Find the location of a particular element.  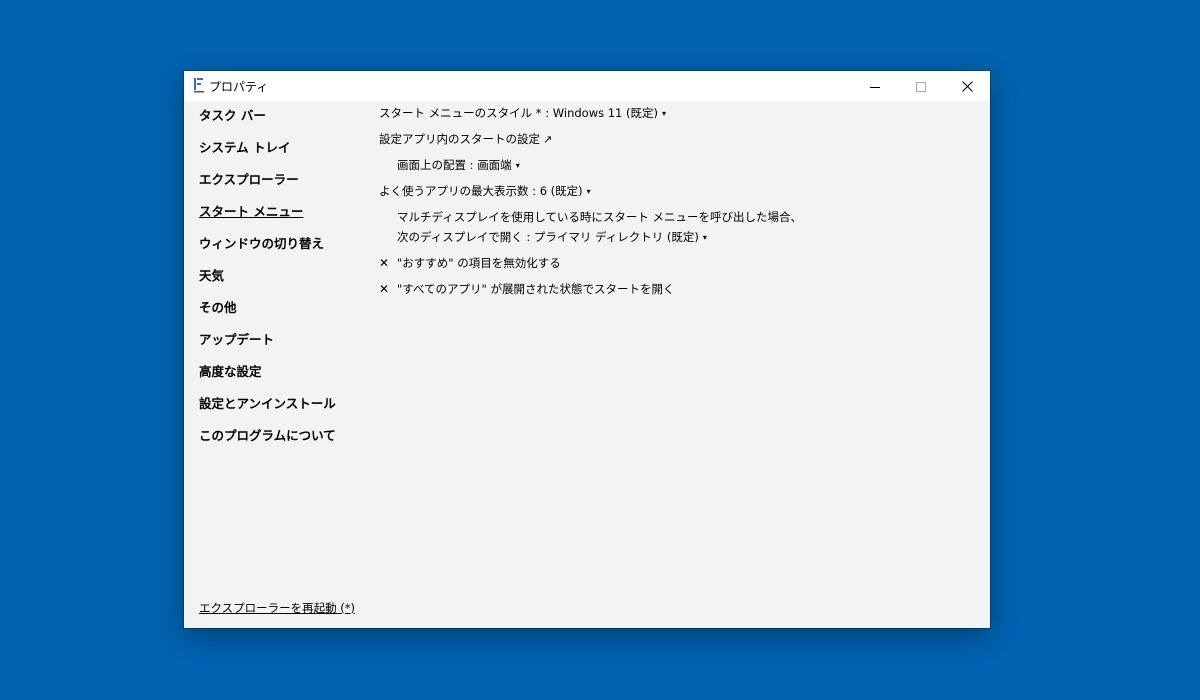

close-button is located at coordinates (967, 86).